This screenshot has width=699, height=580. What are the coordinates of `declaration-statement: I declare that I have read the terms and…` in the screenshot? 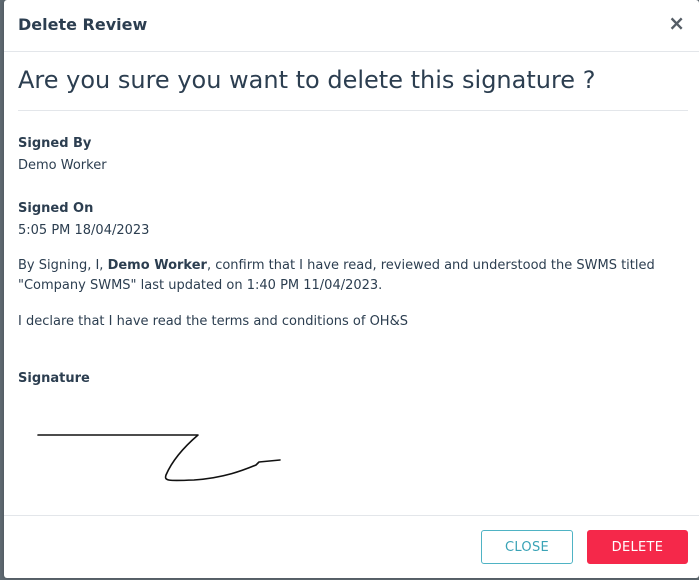 It's located at (213, 321).